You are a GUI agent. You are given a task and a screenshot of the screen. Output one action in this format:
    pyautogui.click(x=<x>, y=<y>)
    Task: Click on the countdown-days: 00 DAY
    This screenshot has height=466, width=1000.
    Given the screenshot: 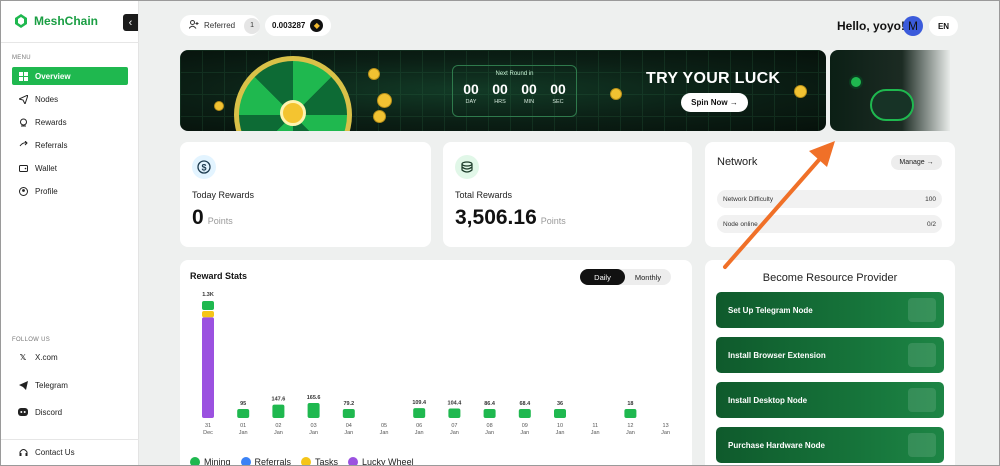 What is the action you would take?
    pyautogui.click(x=471, y=93)
    